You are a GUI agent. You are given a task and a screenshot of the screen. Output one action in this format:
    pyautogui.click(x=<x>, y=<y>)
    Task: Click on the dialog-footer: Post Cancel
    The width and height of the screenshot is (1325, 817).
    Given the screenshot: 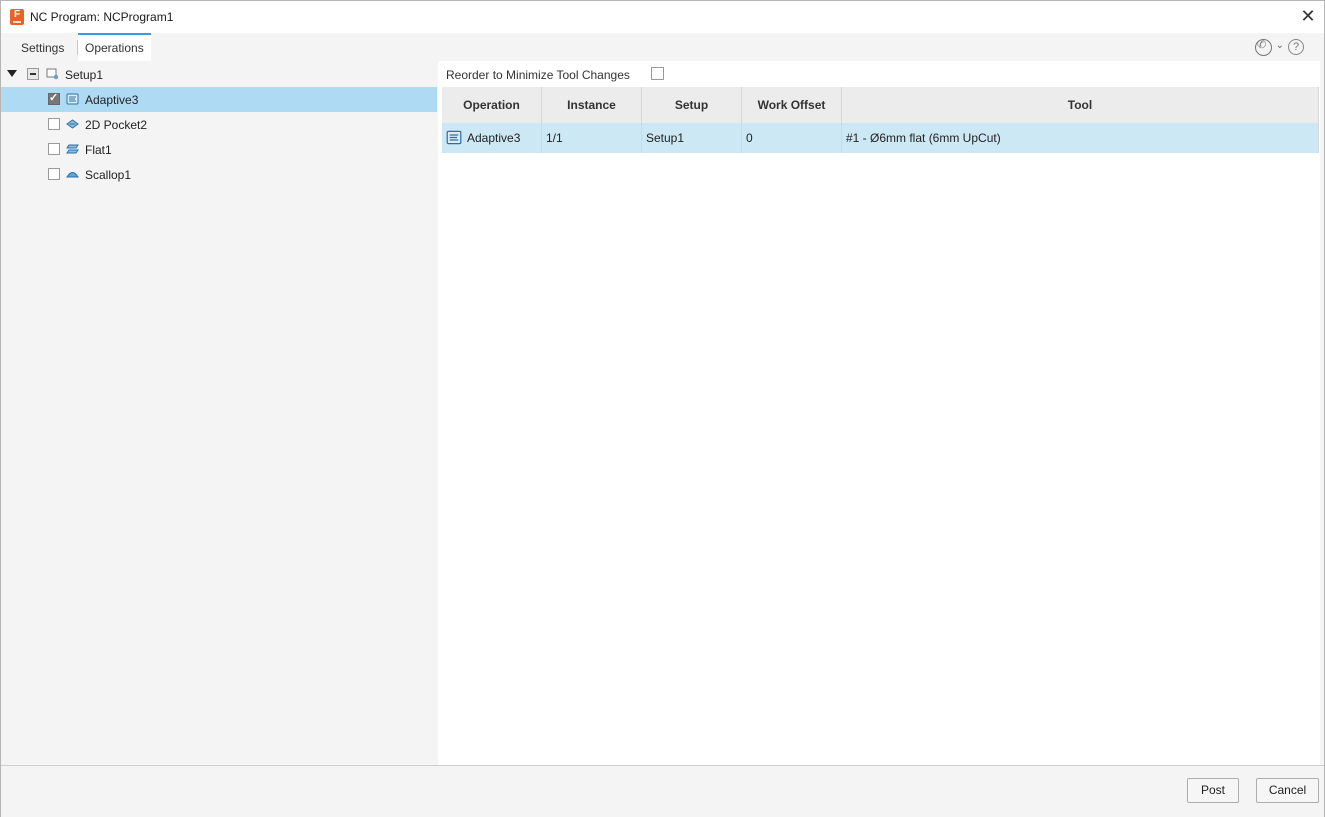 What is the action you would take?
    pyautogui.click(x=662, y=791)
    